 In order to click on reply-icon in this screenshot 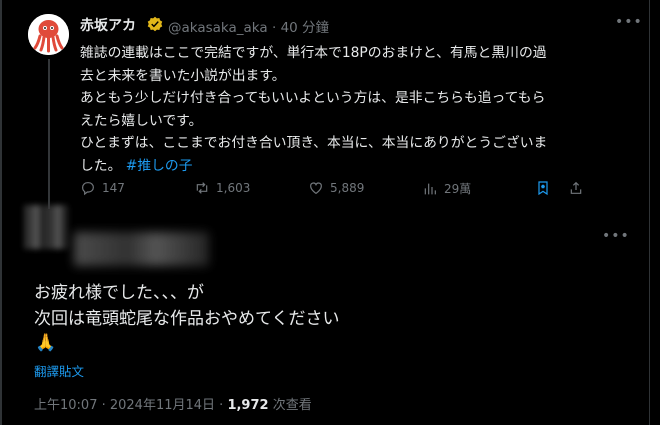, I will do `click(88, 189)`.